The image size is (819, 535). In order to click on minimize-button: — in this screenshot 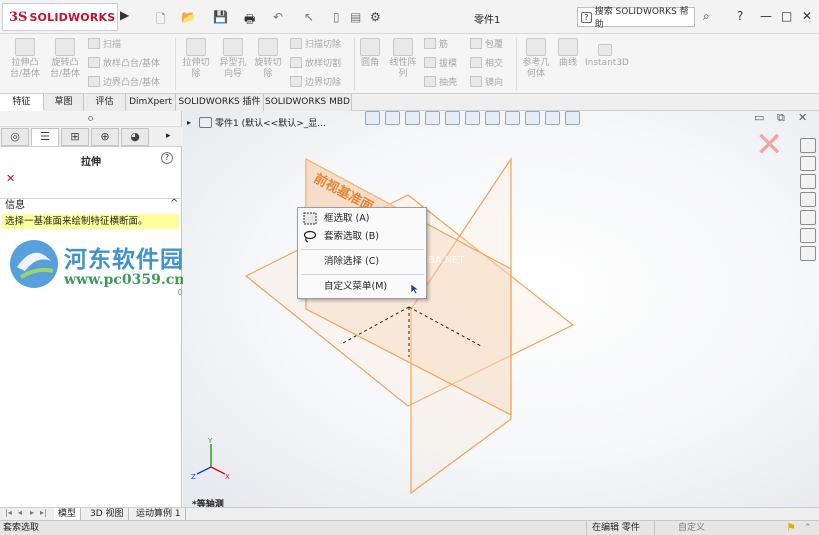, I will do `click(766, 16)`.